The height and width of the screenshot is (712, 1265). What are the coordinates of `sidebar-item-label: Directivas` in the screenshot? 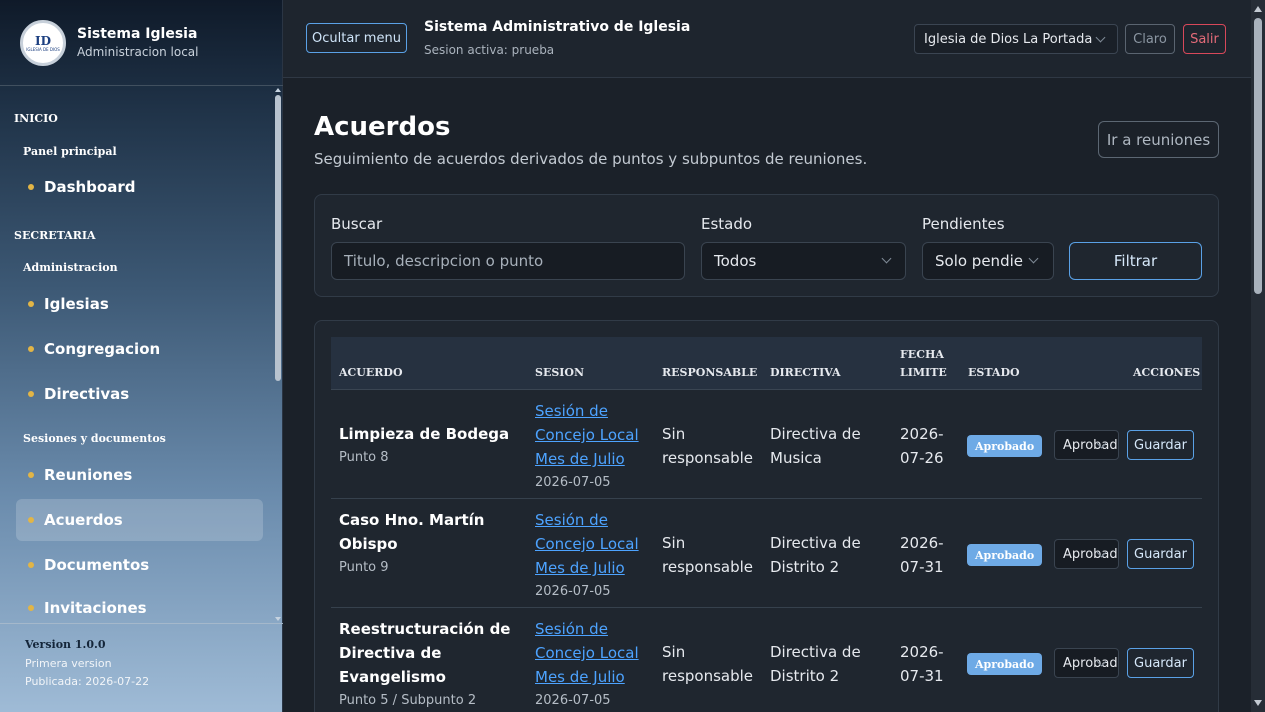 It's located at (87, 394).